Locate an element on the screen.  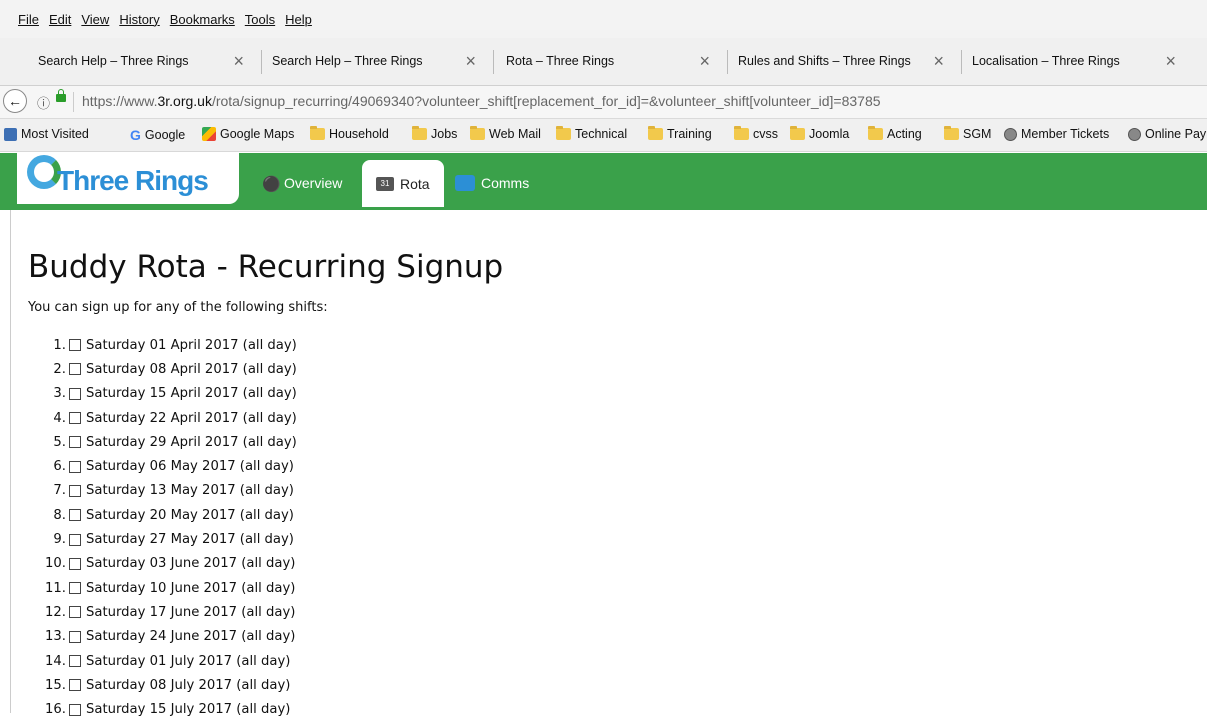
shift-number: 1. is located at coordinates (59, 345).